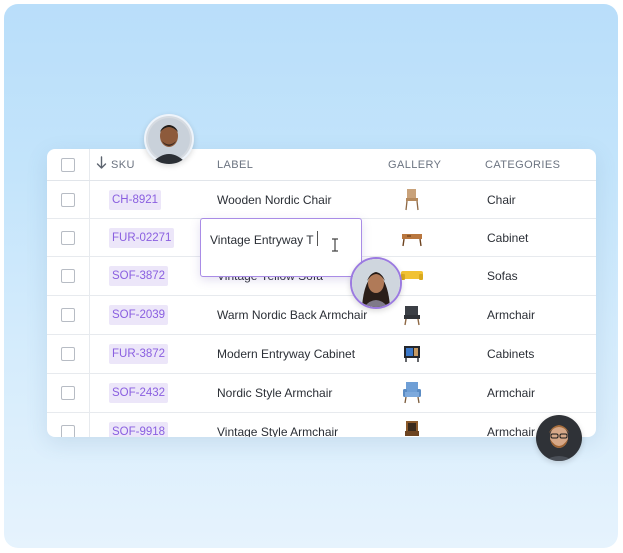 Image resolution: width=623 pixels, height=553 pixels. Describe the element at coordinates (414, 165) in the screenshot. I see `header-gallery: GALLERY` at that location.